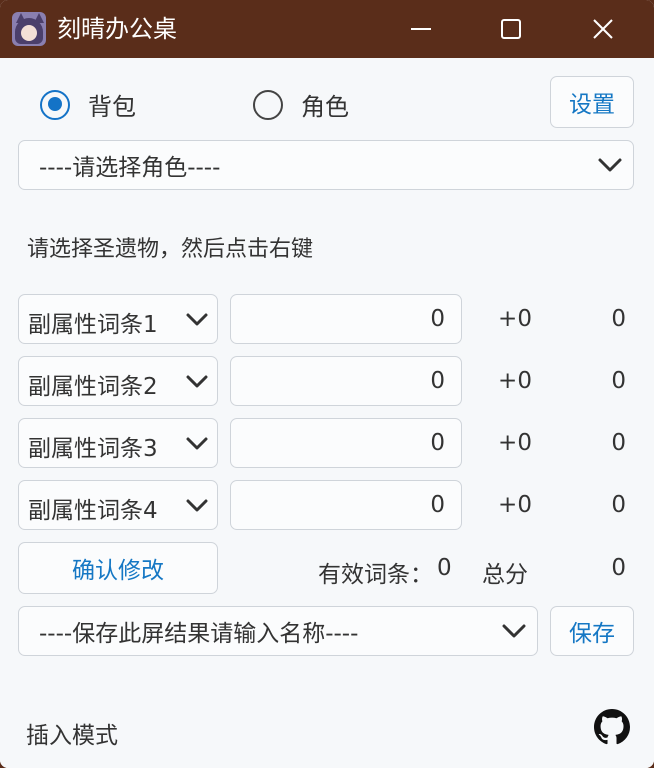 The width and height of the screenshot is (654, 768). I want to click on minimize-icon, so click(421, 29).